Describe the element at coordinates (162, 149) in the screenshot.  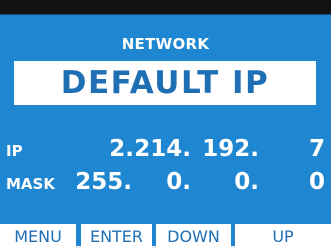
I see `ip-octet-2: 214.` at that location.